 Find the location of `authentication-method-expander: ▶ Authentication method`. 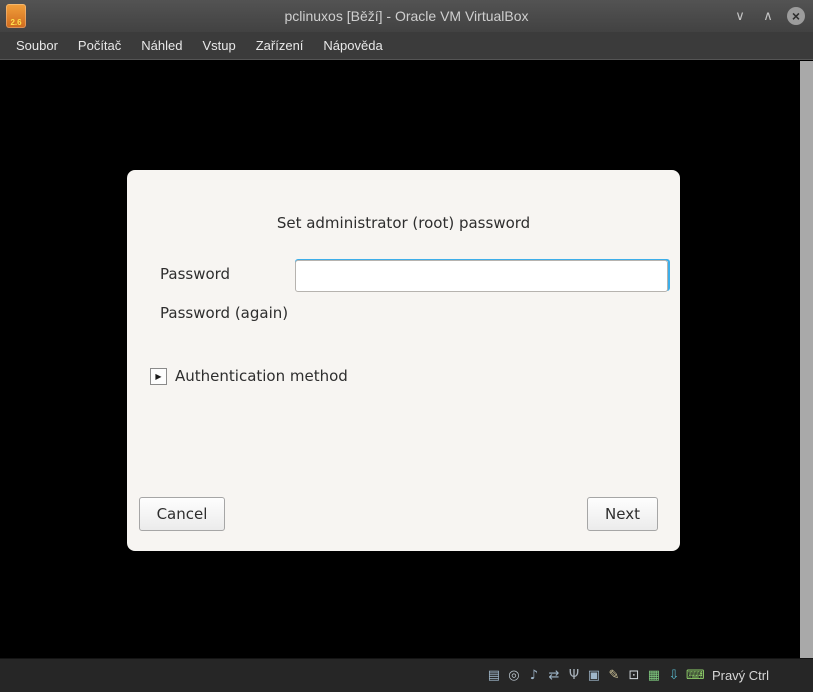

authentication-method-expander: ▶ Authentication method is located at coordinates (249, 376).